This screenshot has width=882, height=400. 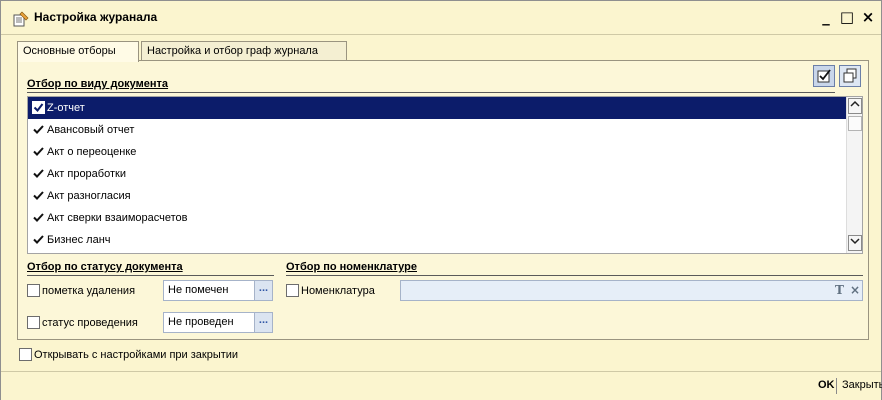 What do you see at coordinates (437, 240) in the screenshot?
I see `list-item: Бизнес ланч` at bounding box center [437, 240].